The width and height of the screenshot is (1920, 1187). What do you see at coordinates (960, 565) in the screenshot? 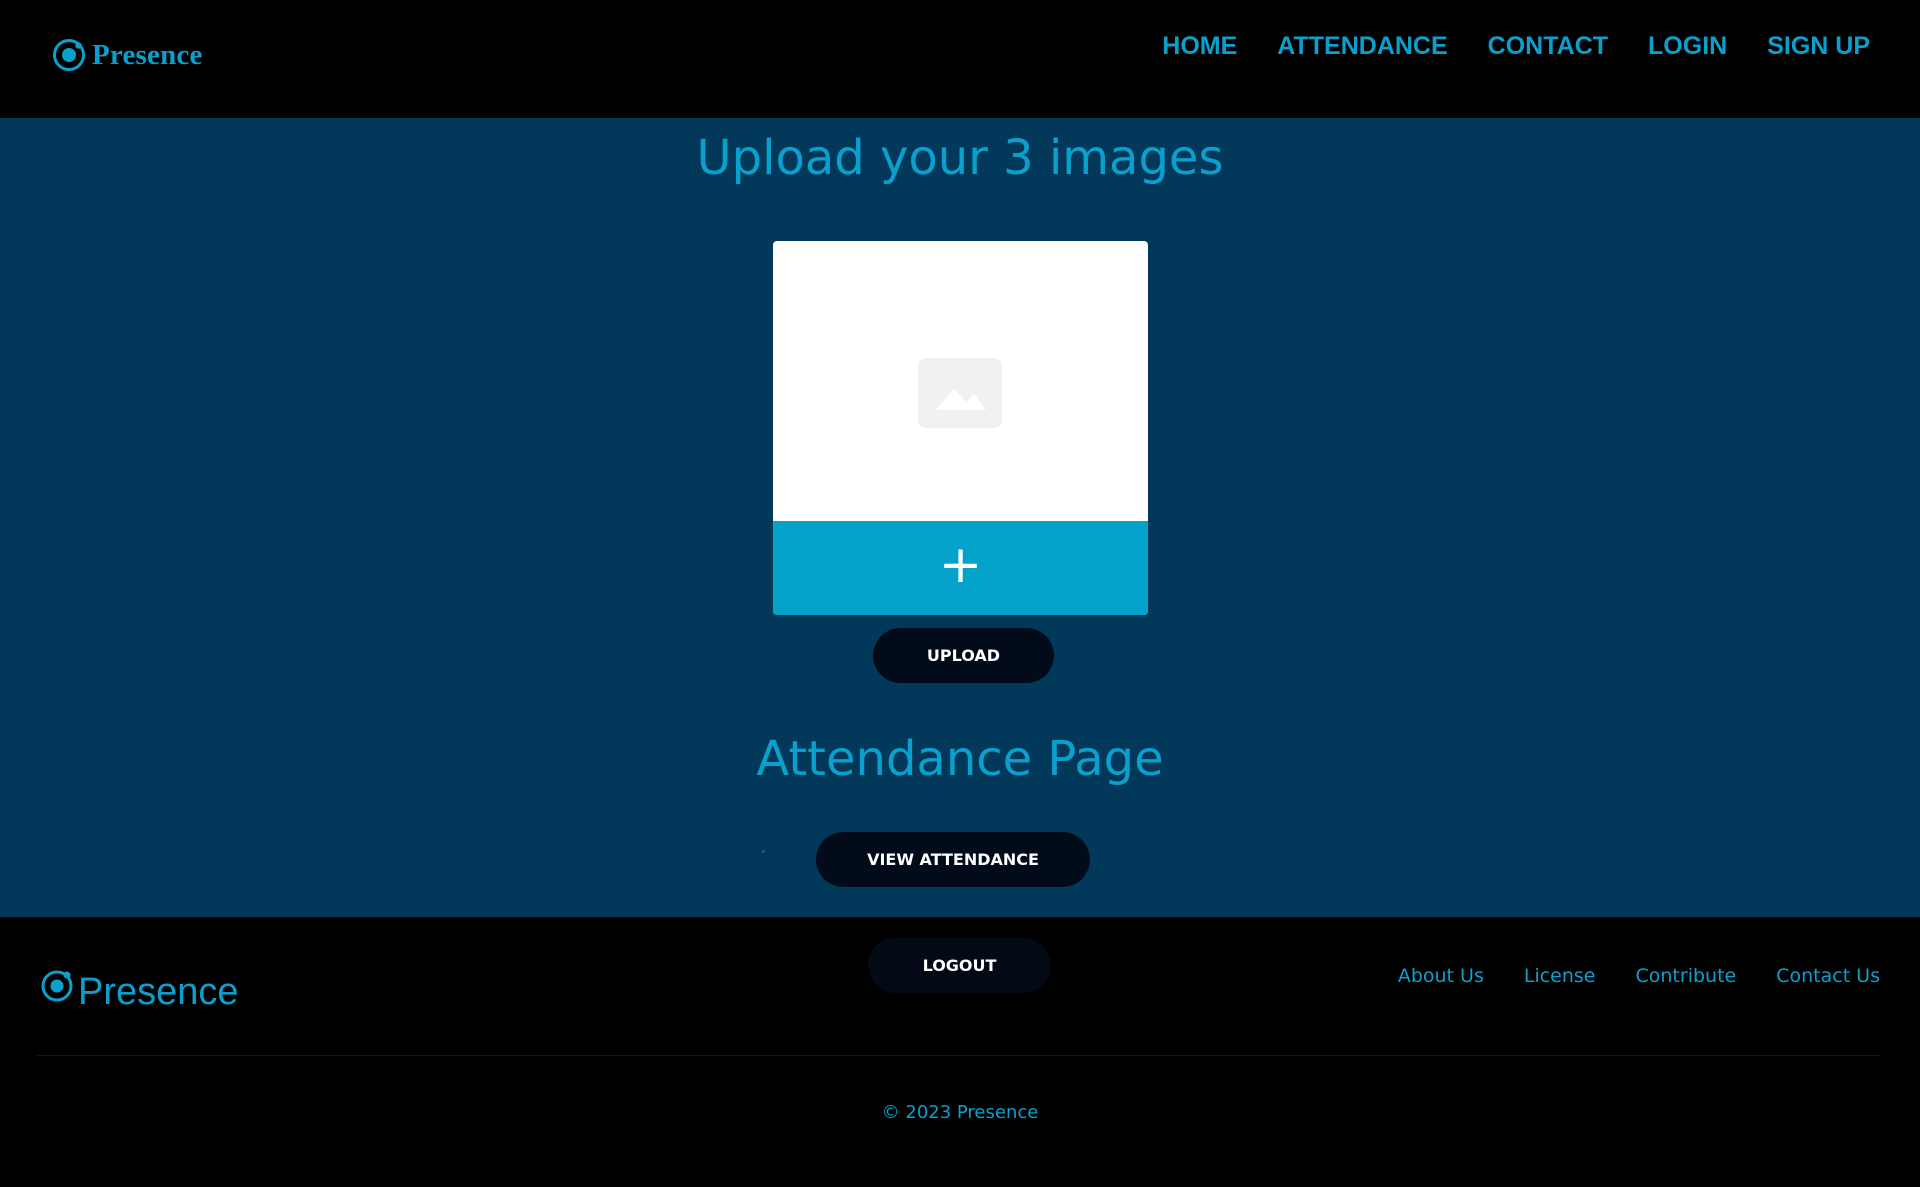
I see `plus-icon: +` at bounding box center [960, 565].